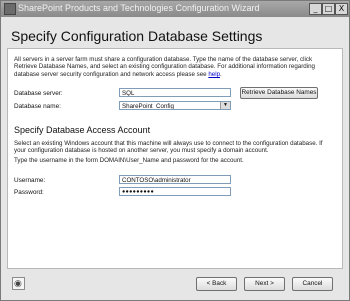 The image size is (350, 301). Describe the element at coordinates (264, 284) in the screenshot. I see `next-button: Next >` at that location.